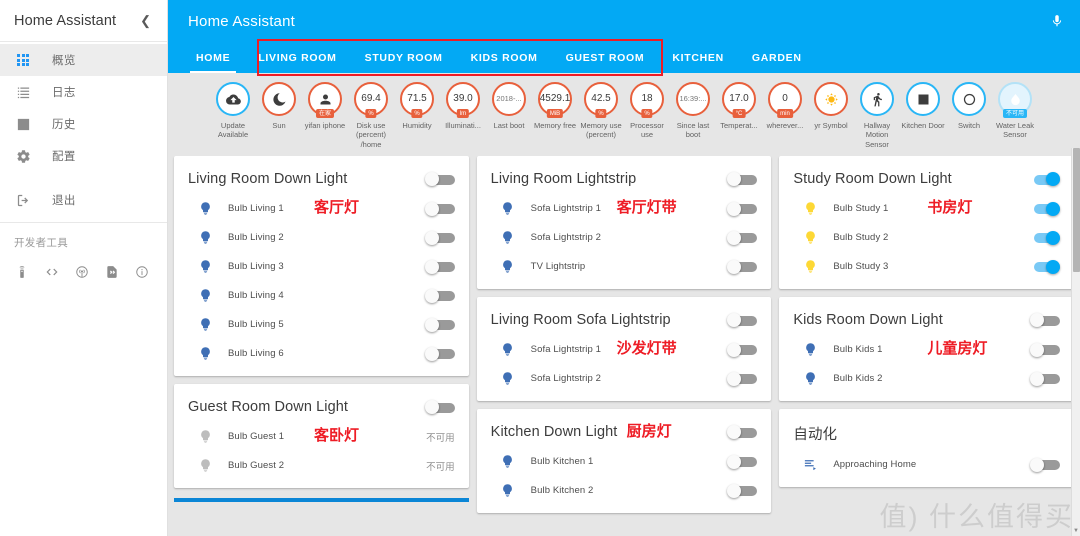 This screenshot has height=536, width=1080. I want to click on badge: 不可用 Water Leak Sensor, so click(1015, 111).